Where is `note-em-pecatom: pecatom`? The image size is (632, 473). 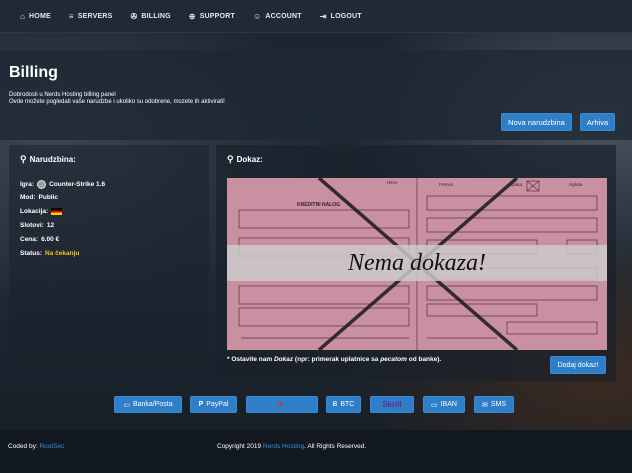 note-em-pecatom: pecatom is located at coordinates (393, 359).